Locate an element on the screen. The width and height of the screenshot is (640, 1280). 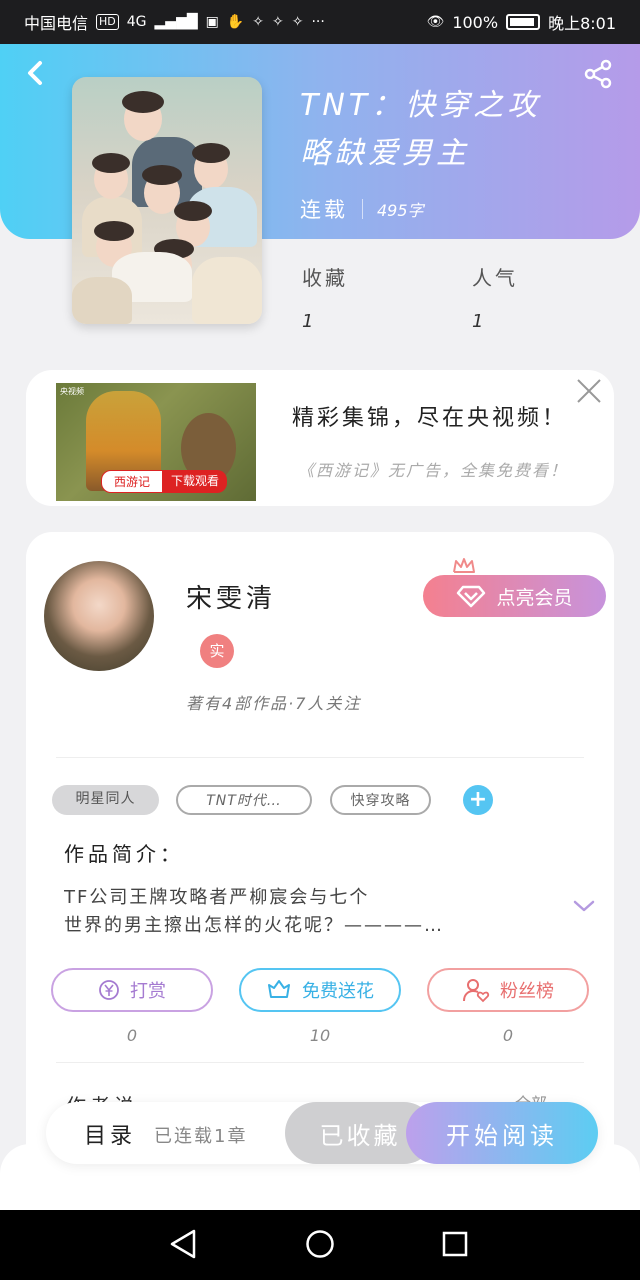
popularity-value: 1 is located at coordinates (478, 321).